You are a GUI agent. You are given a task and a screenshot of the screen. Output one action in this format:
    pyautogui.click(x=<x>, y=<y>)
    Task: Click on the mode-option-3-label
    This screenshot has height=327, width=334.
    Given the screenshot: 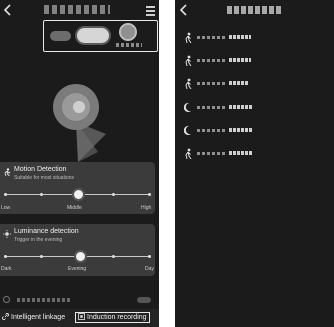 What is the action you would take?
    pyautogui.click(x=129, y=45)
    